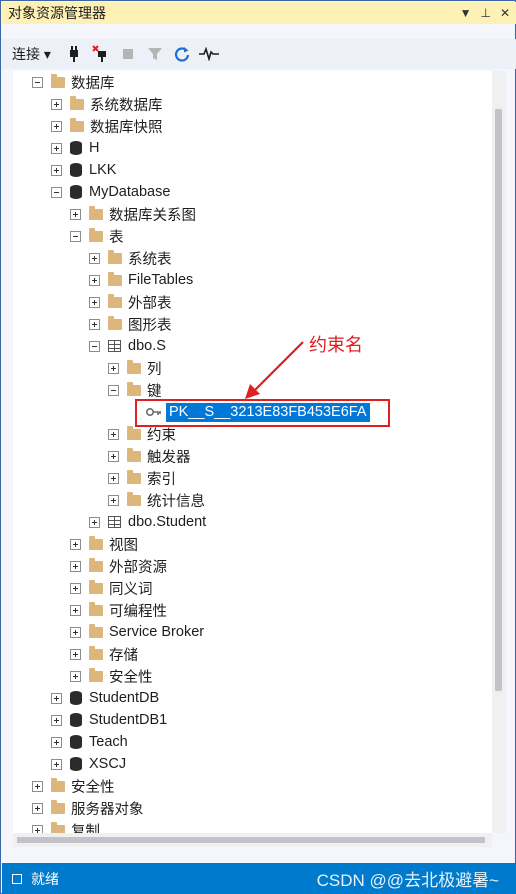 This screenshot has width=516, height=894. What do you see at coordinates (167, 522) in the screenshot?
I see `tree-node-label: dbo.Student` at bounding box center [167, 522].